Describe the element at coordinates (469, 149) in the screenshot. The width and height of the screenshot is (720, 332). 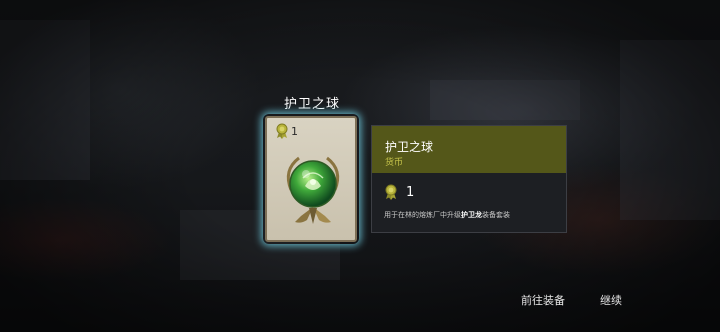
I see `panel-header: 护卫之球 货币` at that location.